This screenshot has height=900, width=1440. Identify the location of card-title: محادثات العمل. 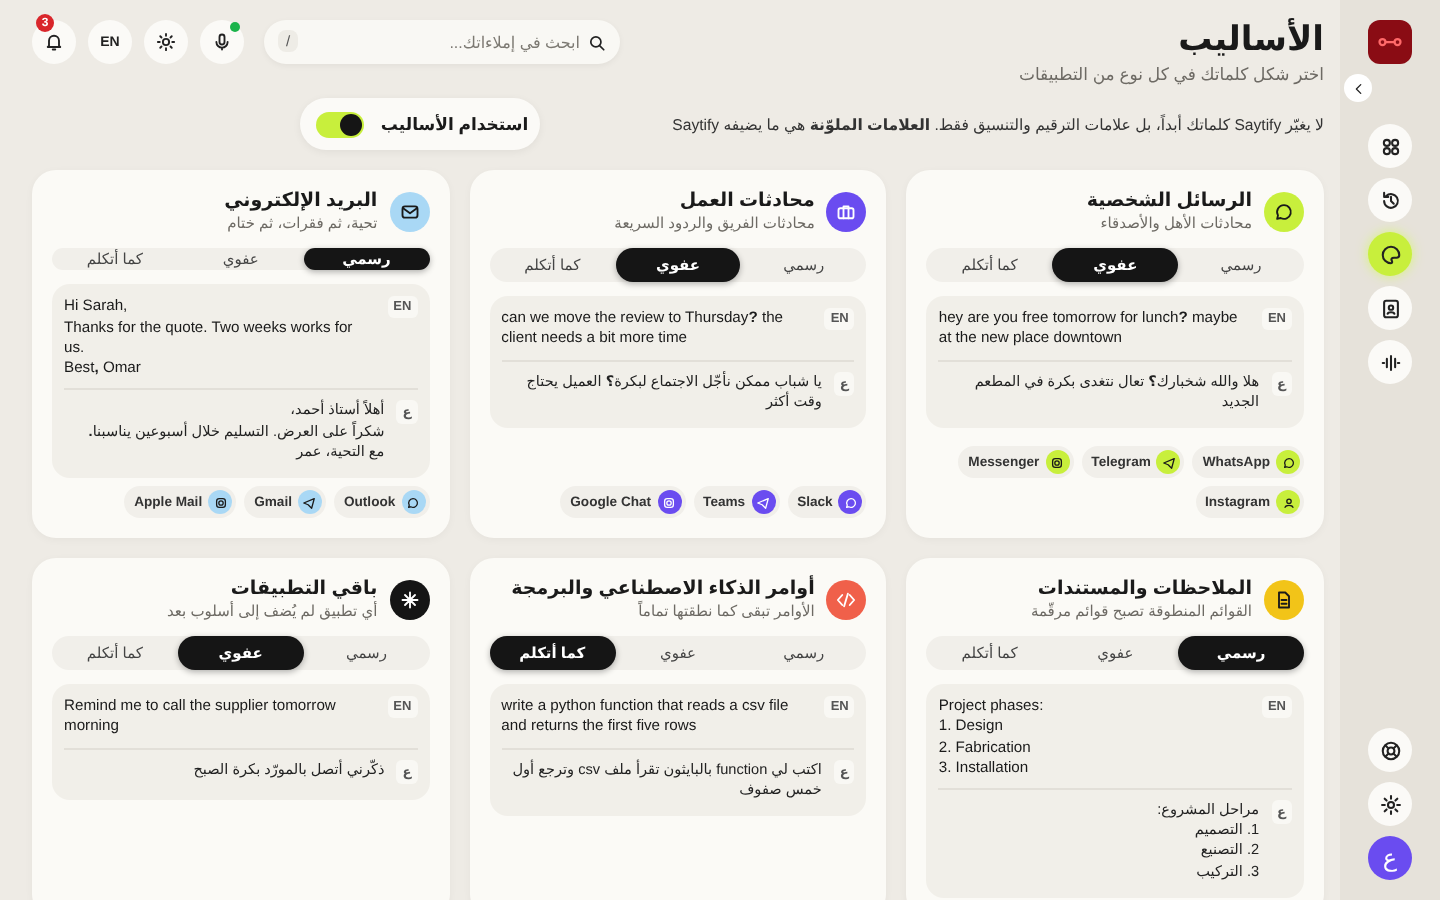
(746, 201).